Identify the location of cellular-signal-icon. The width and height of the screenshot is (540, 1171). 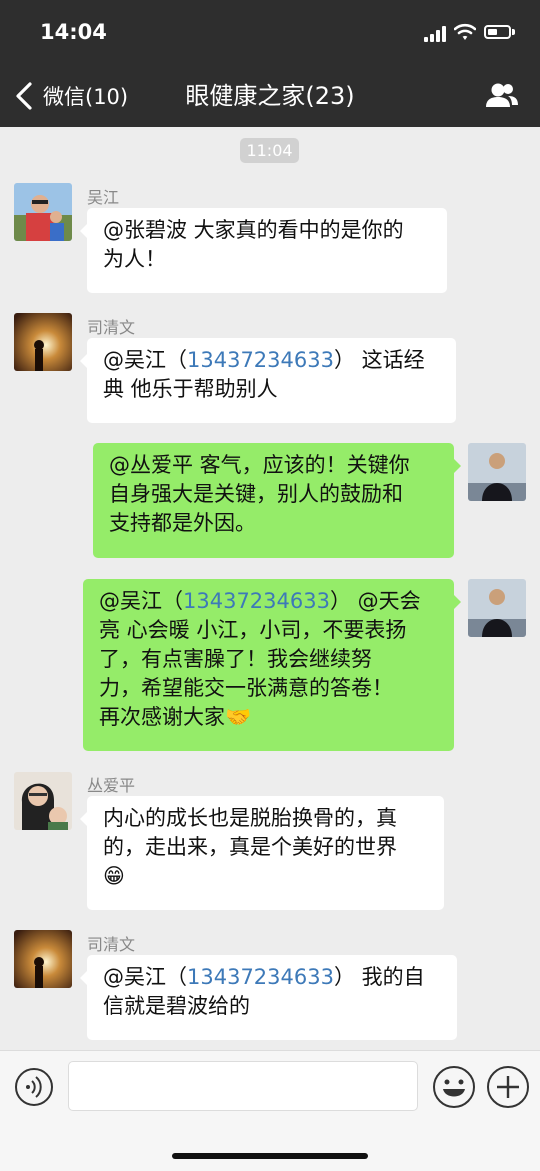
(436, 34).